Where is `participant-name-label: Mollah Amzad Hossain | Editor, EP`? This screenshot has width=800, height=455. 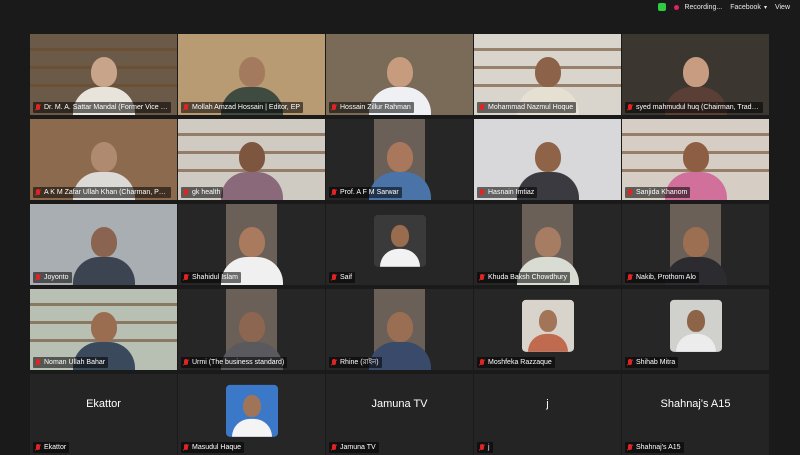 participant-name-label: Mollah Amzad Hossain | Editor, EP is located at coordinates (242, 107).